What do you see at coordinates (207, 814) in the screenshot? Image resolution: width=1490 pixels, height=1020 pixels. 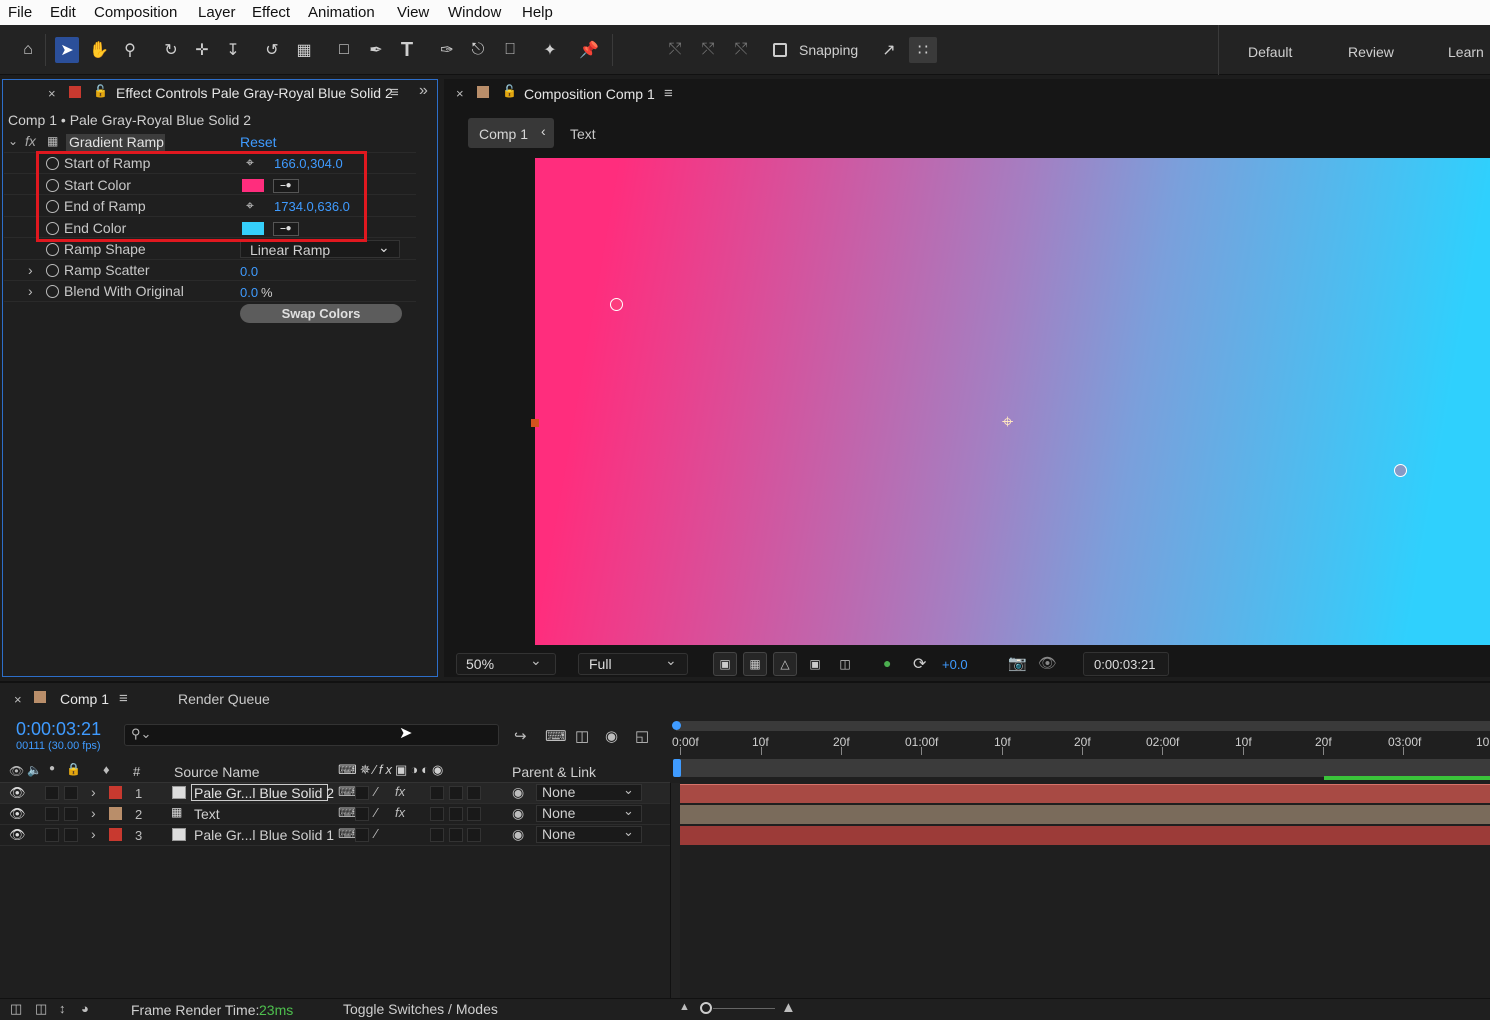 I see `layer-name: Text` at bounding box center [207, 814].